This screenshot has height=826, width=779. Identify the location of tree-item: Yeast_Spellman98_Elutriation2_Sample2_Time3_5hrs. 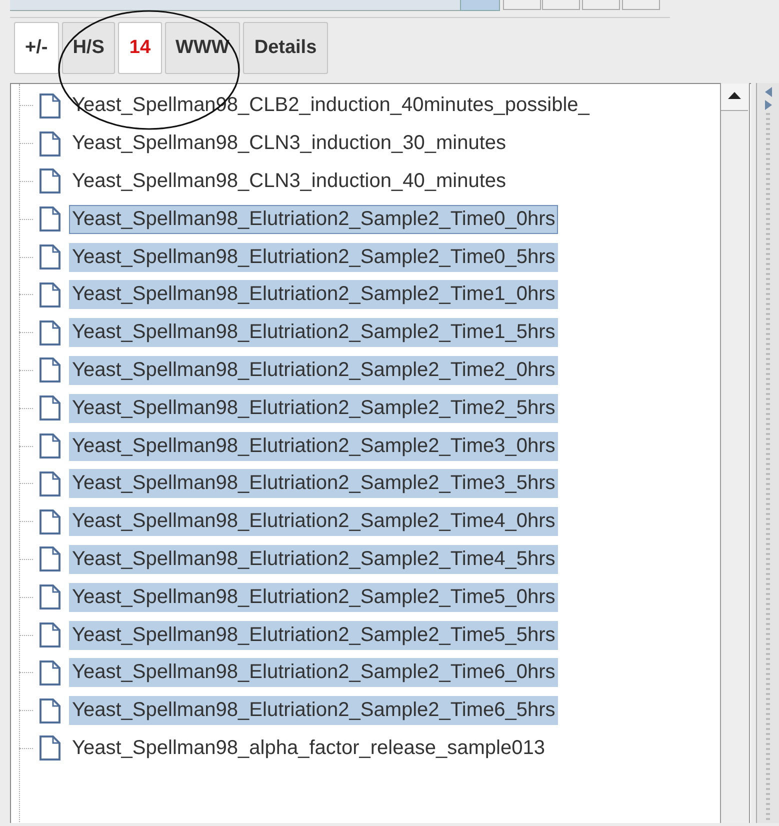
(313, 483).